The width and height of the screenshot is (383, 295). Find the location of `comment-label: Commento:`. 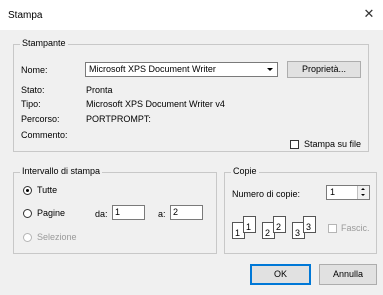

comment-label: Commento: is located at coordinates (44, 135).